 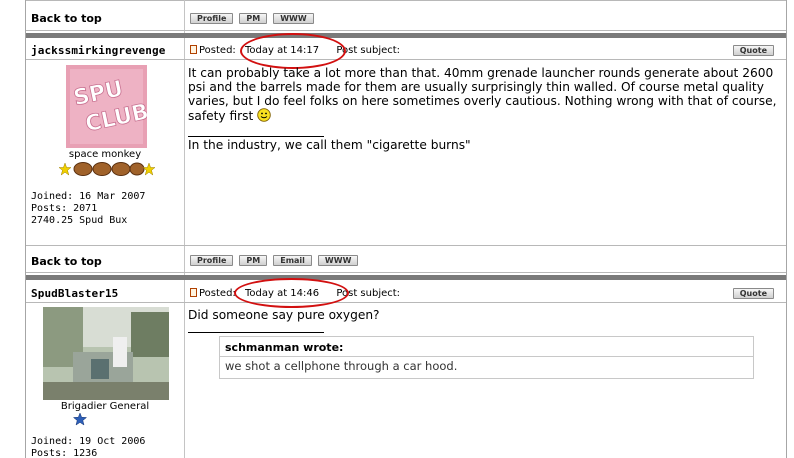 What do you see at coordinates (80, 418) in the screenshot?
I see `star-icon` at bounding box center [80, 418].